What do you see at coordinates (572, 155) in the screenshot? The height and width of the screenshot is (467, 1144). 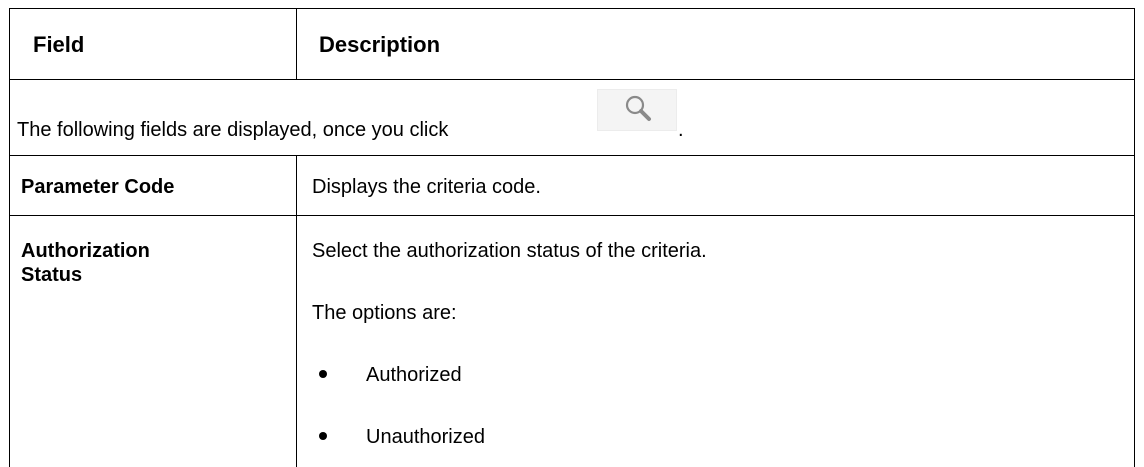 I see `table-border-intro-bottom` at bounding box center [572, 155].